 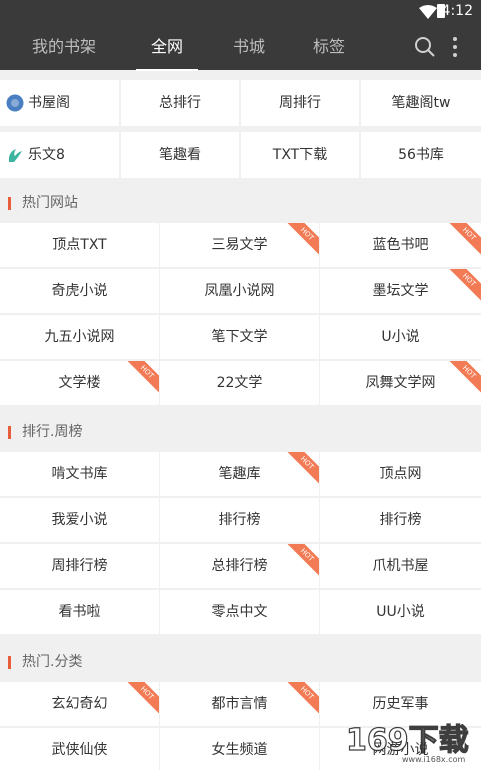 What do you see at coordinates (50, 203) in the screenshot?
I see `section-title: 热门网站` at bounding box center [50, 203].